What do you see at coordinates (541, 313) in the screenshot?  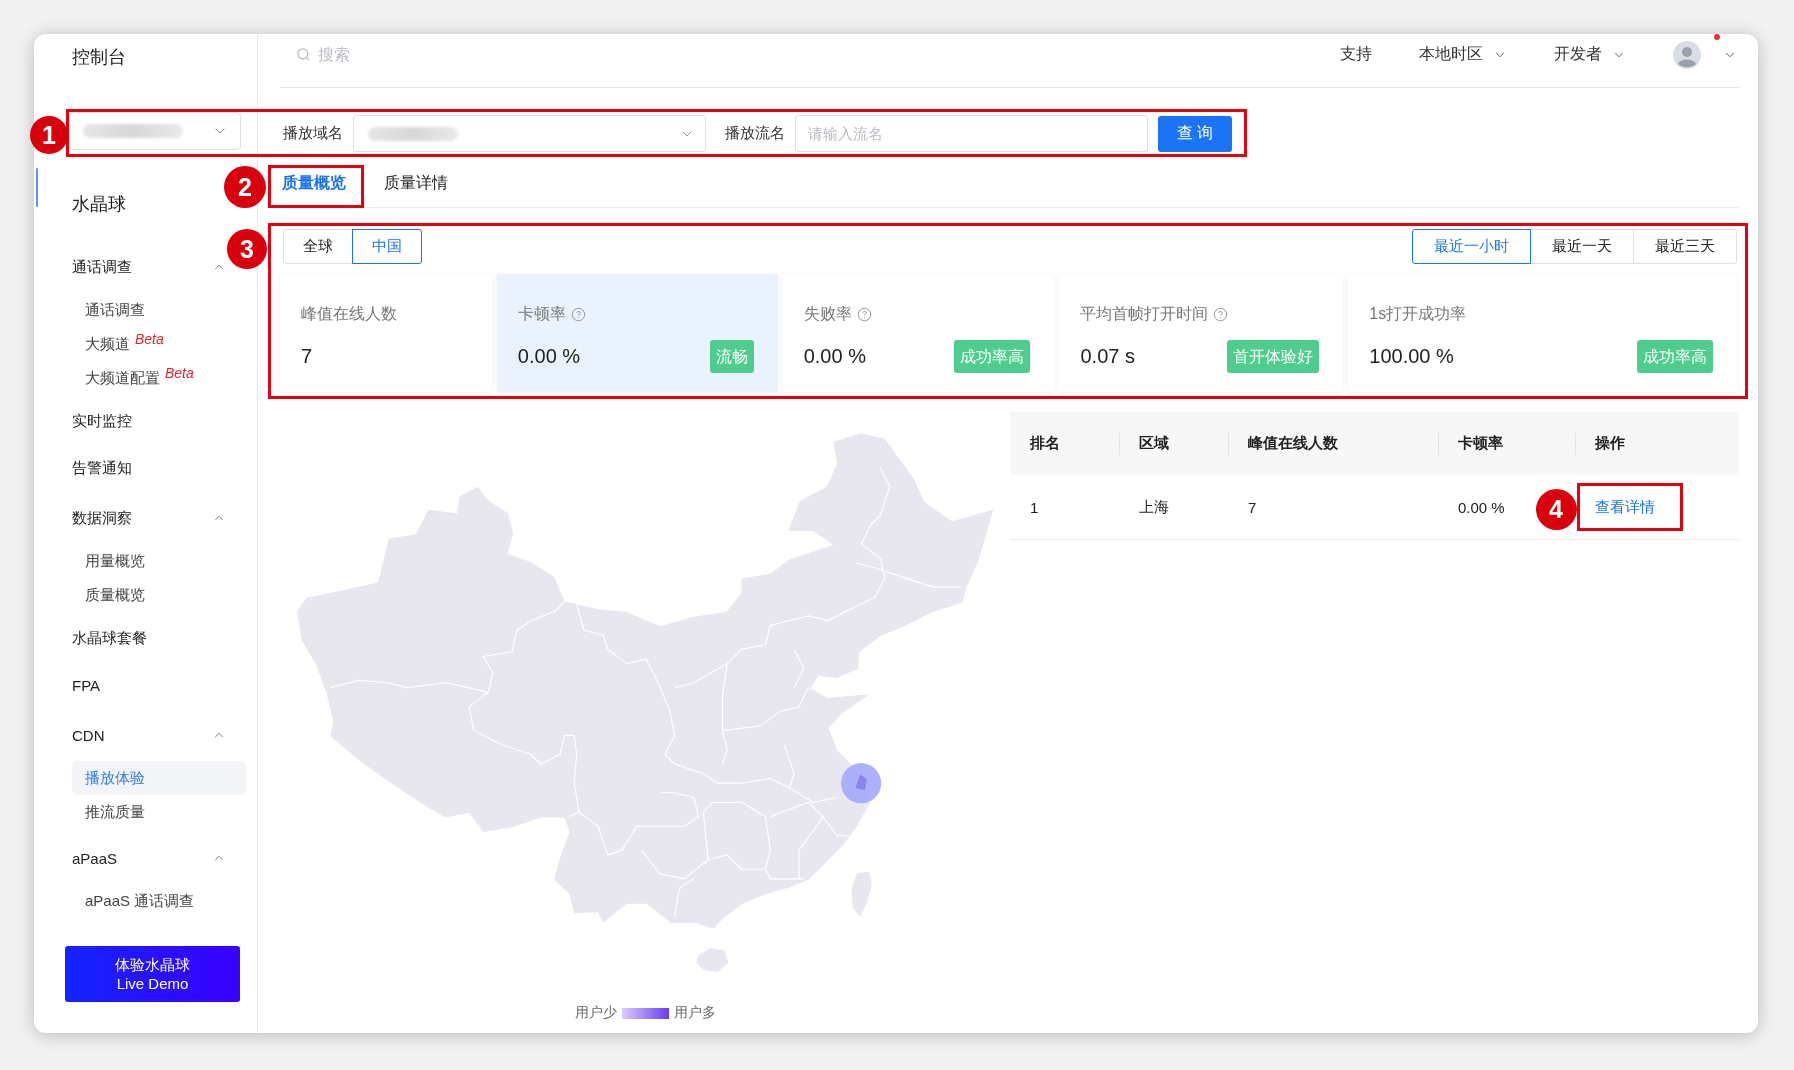 I see `metric-label: 卡顿率` at bounding box center [541, 313].